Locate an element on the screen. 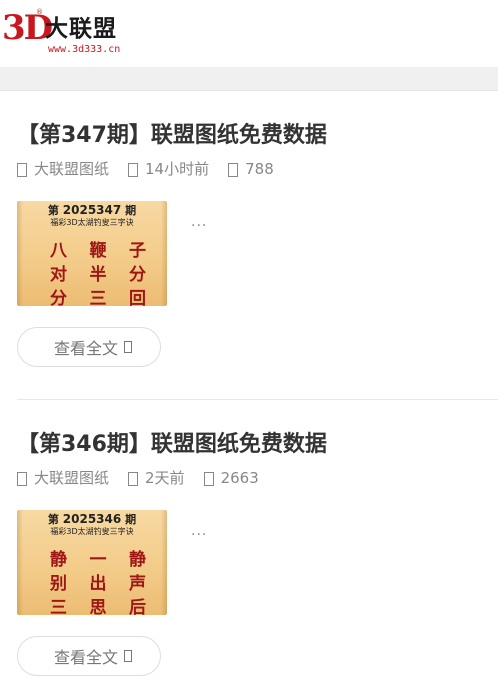 This screenshot has width=498, height=695. article-time: 14小时前 is located at coordinates (168, 169).